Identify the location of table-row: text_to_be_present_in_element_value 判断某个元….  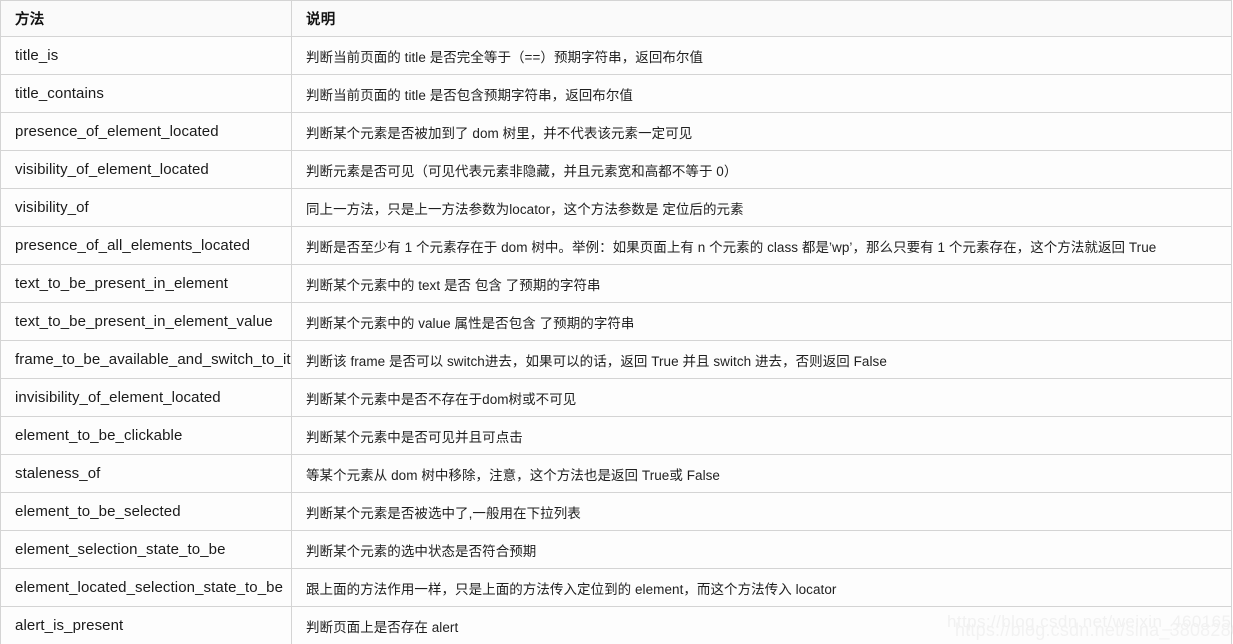
(616, 321).